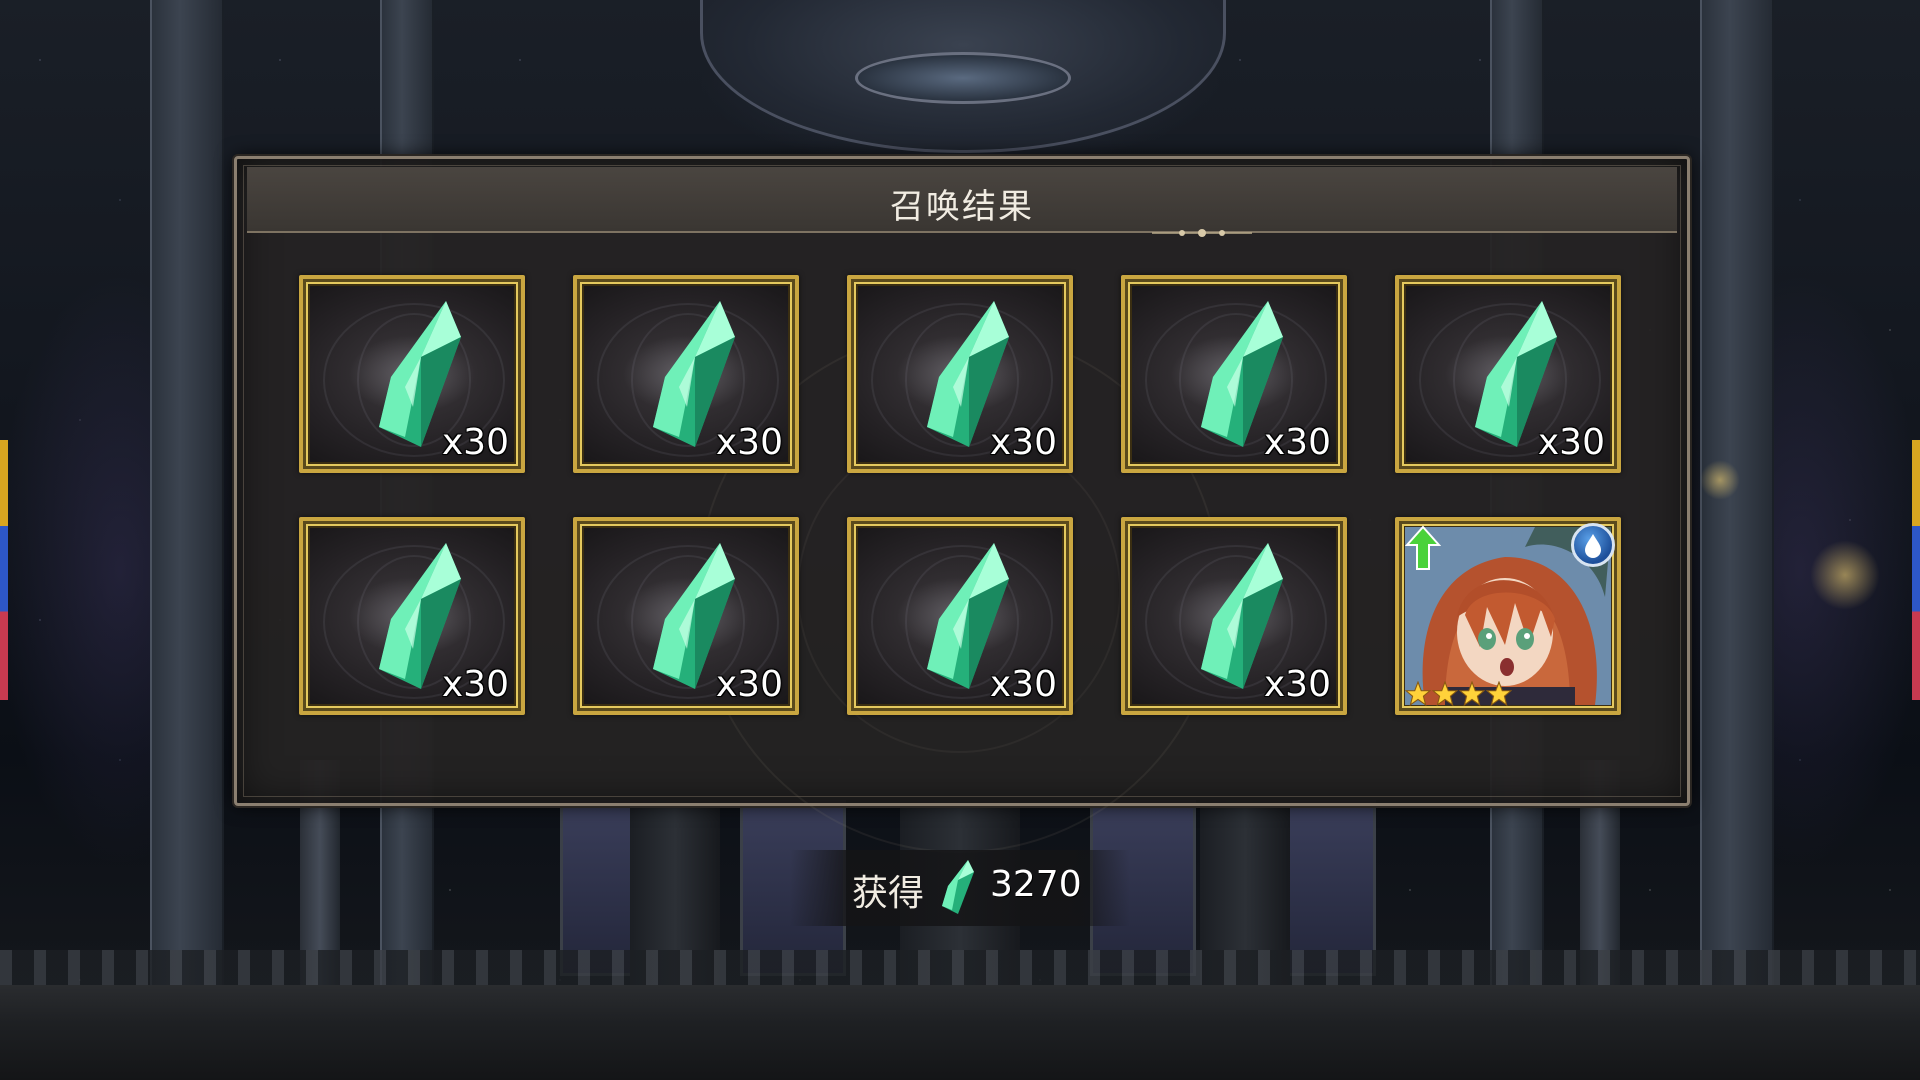 The width and height of the screenshot is (1920, 1080). What do you see at coordinates (962, 207) in the screenshot?
I see `dialog-title: 召唤结果` at bounding box center [962, 207].